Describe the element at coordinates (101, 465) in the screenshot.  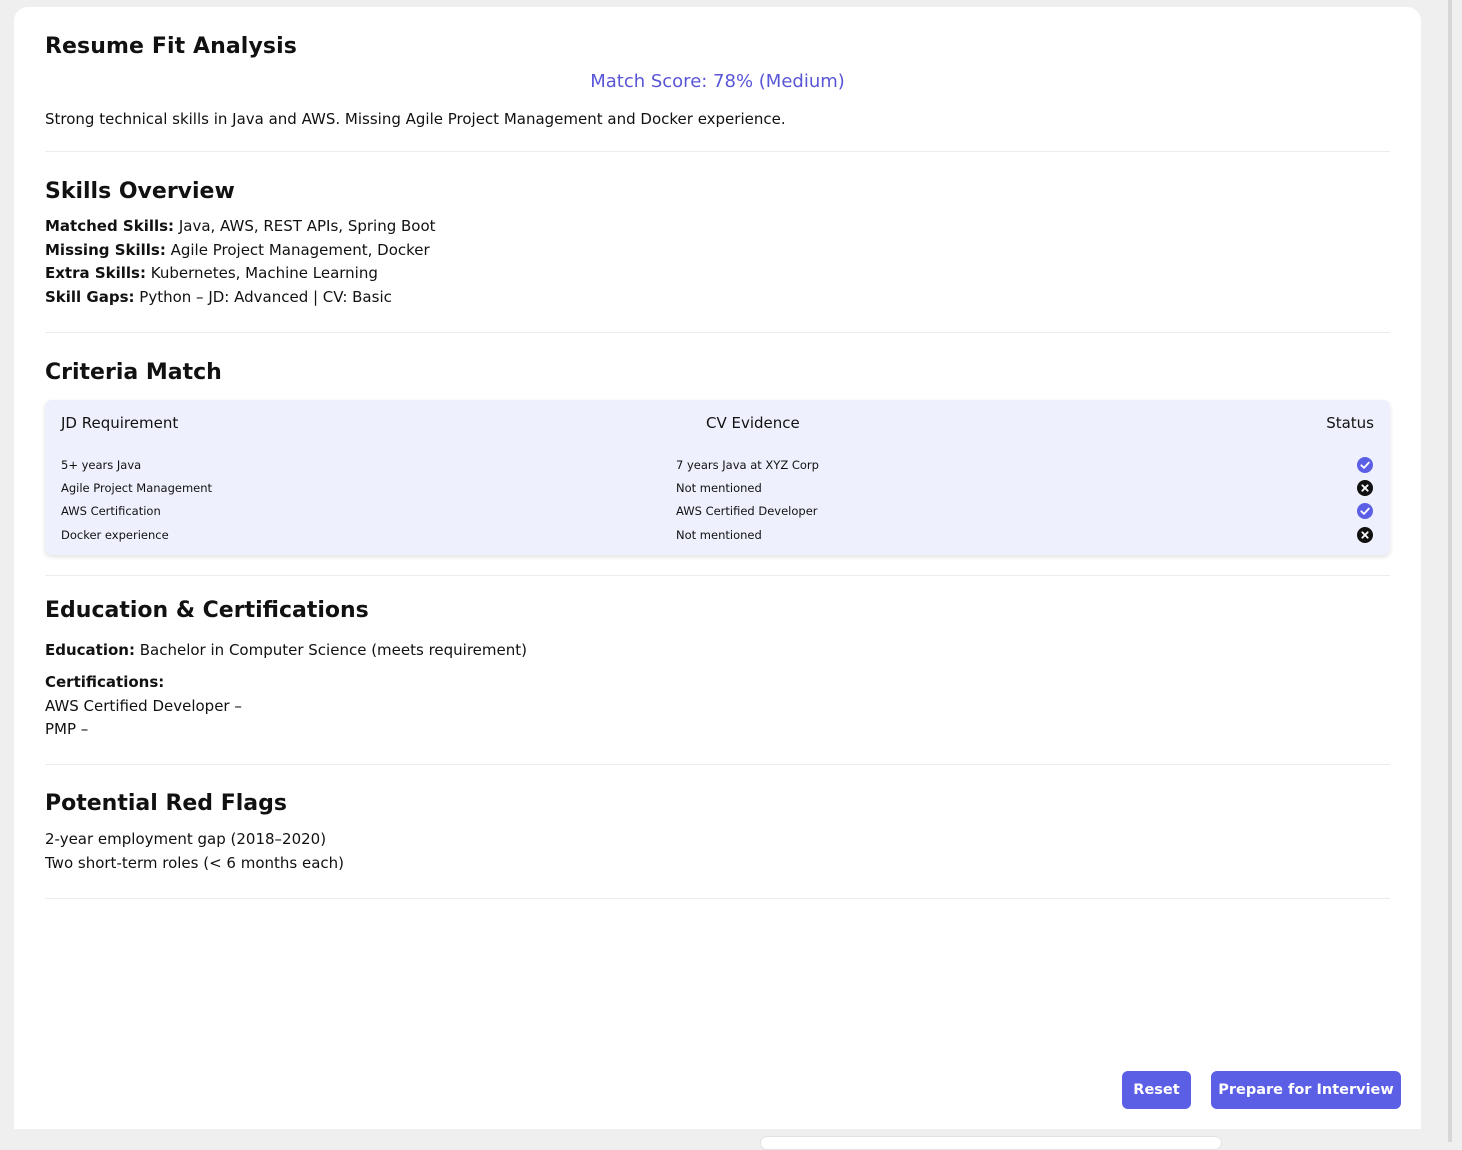
I see `requirement-cell: 5+ years Java` at that location.